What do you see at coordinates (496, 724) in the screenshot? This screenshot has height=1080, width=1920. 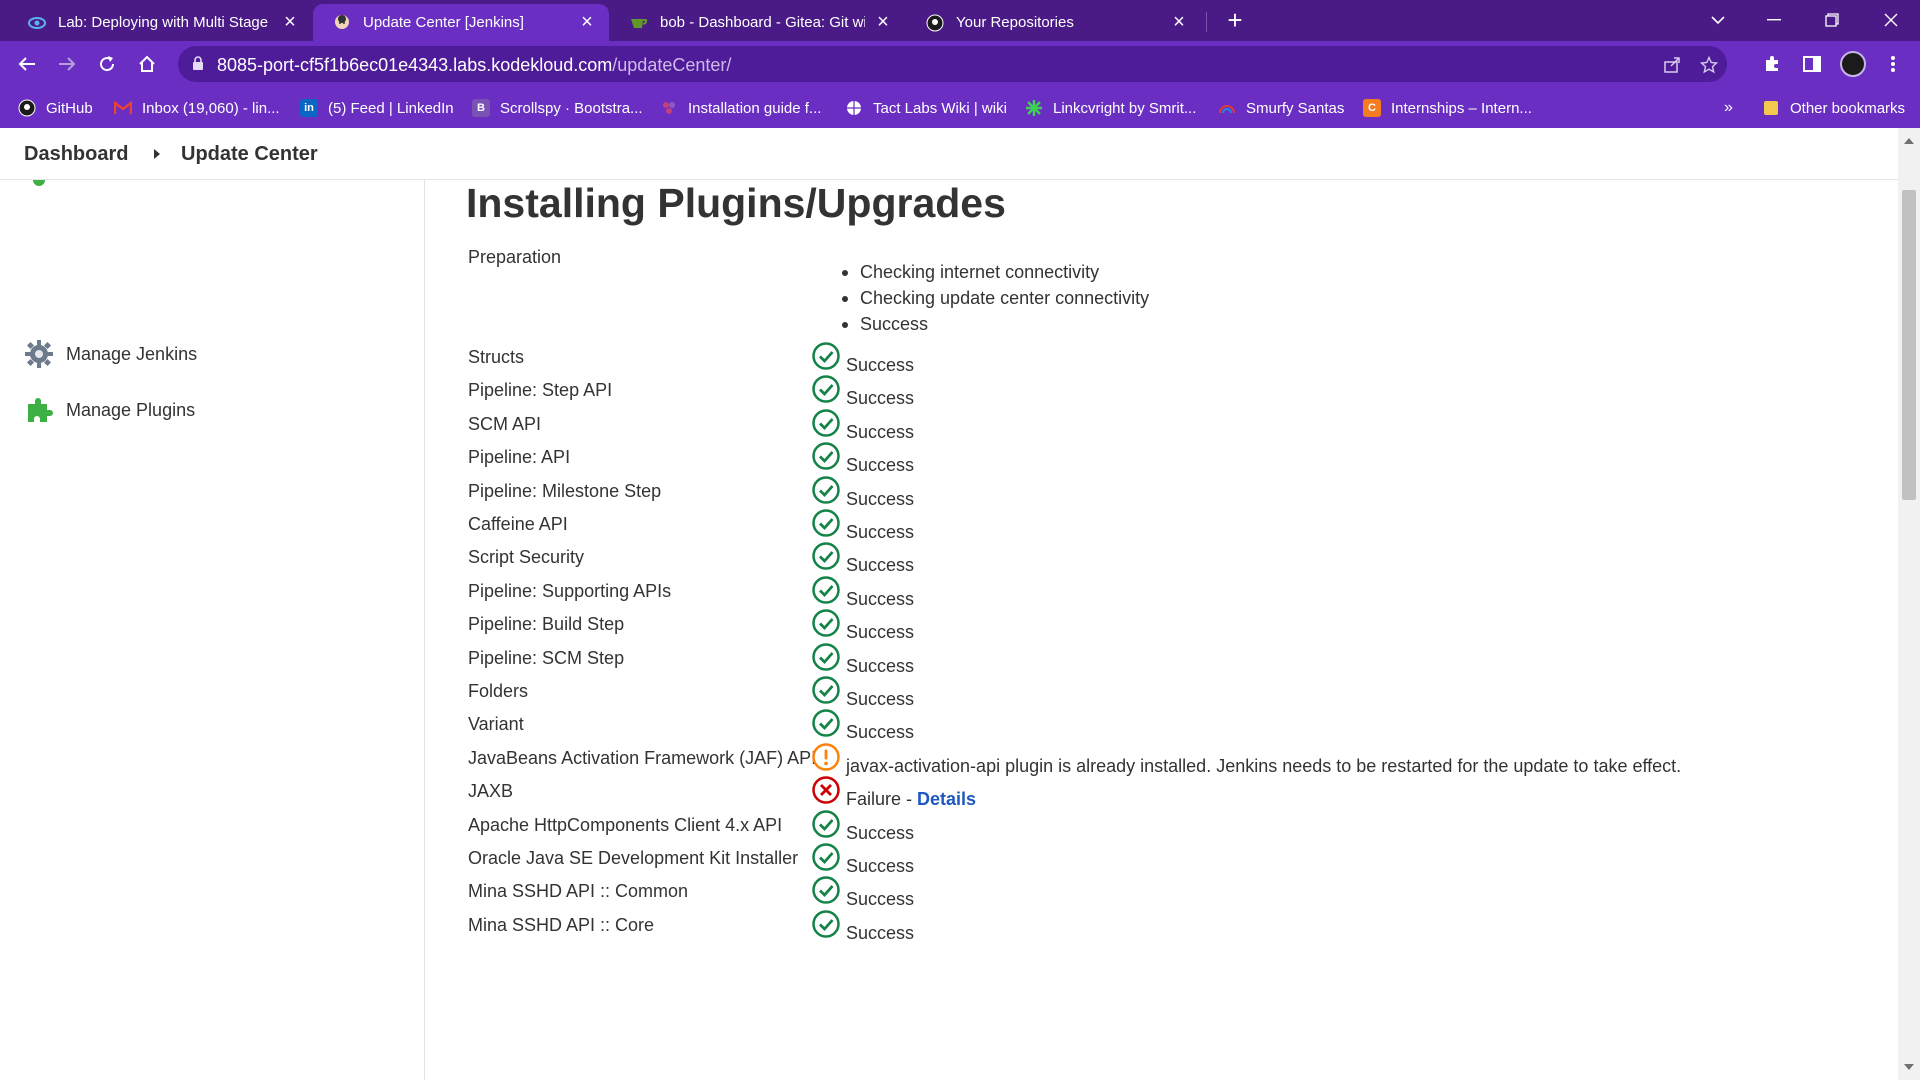 I see `plugin-name: Variant` at bounding box center [496, 724].